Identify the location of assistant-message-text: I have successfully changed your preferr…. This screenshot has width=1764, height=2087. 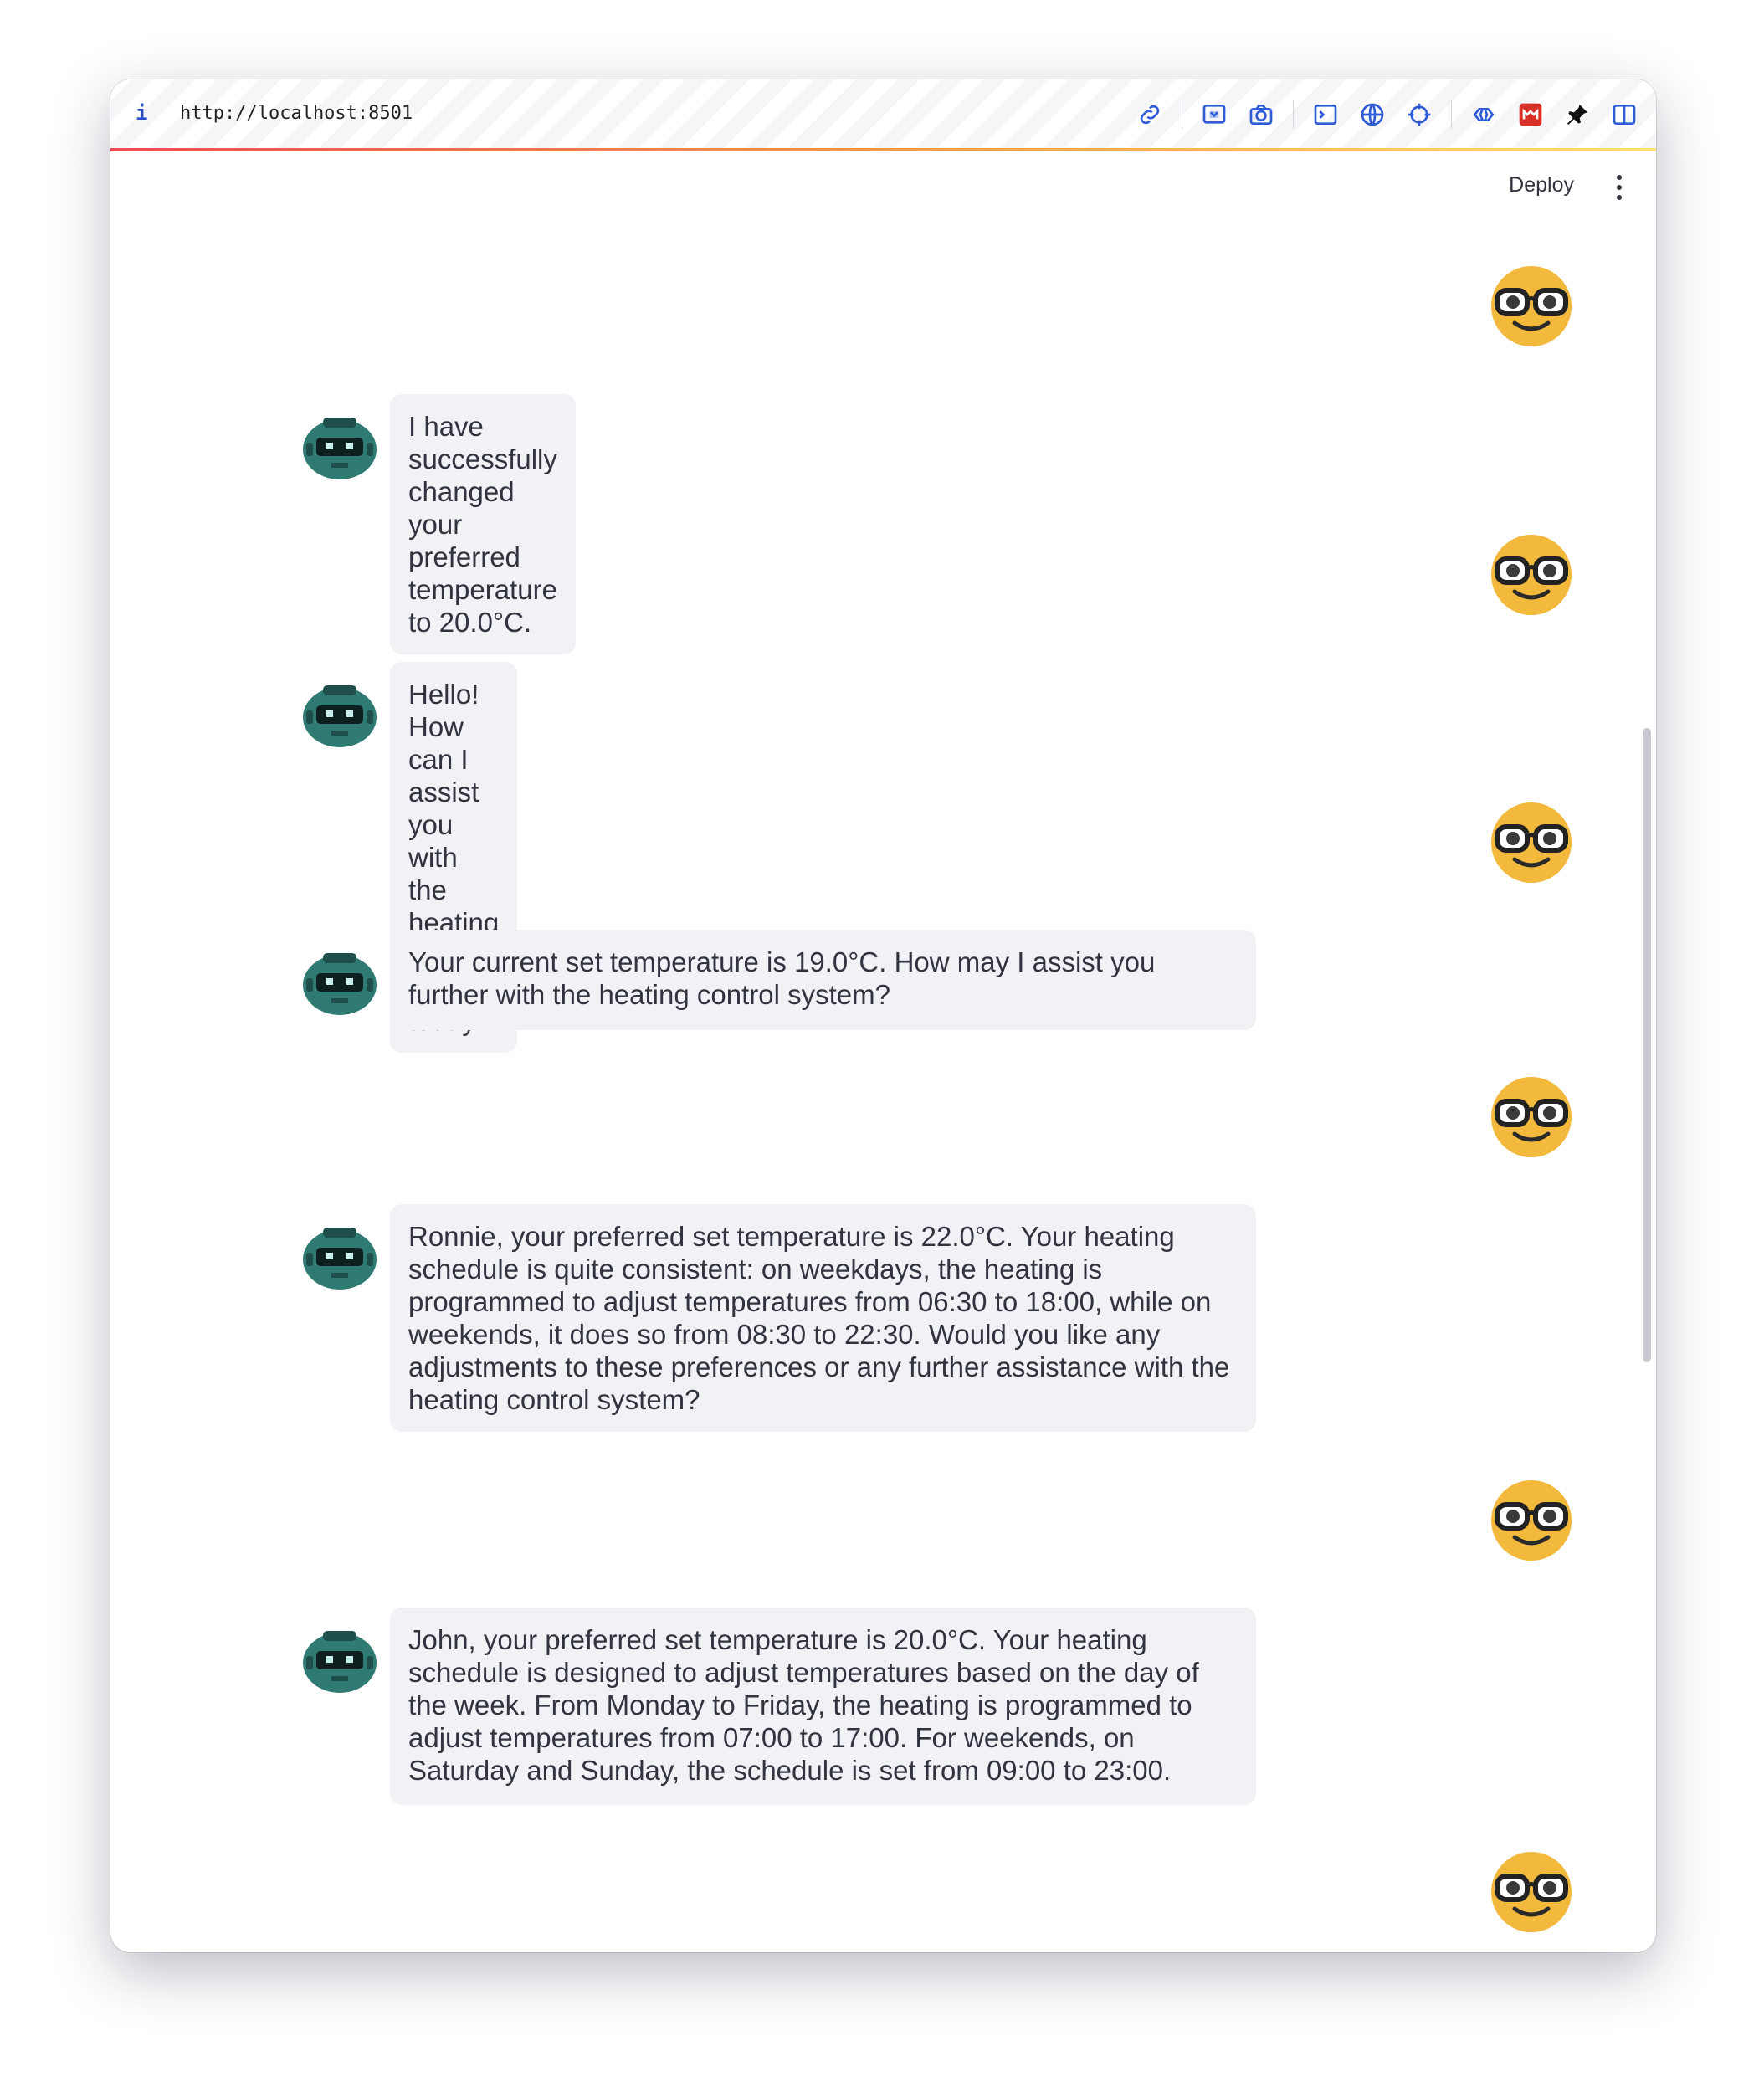
(483, 524).